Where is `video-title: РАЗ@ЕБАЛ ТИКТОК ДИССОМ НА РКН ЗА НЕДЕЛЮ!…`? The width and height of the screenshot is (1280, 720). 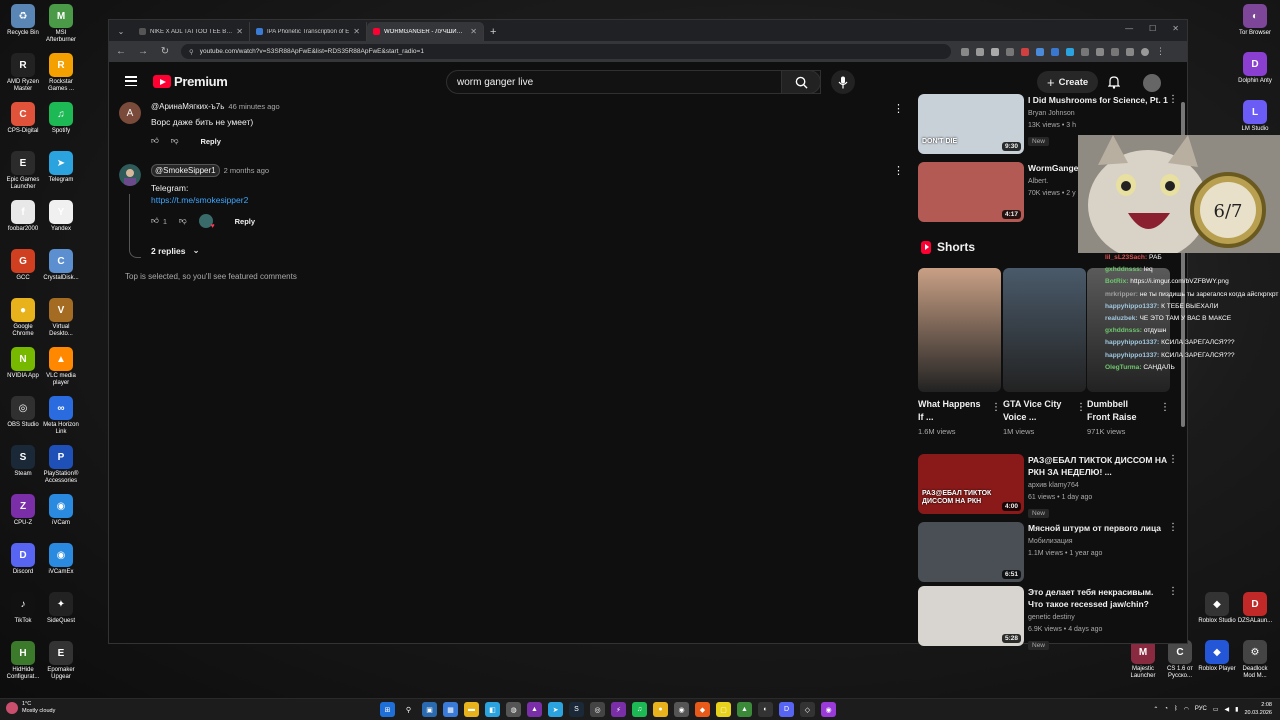 video-title: РАЗ@ЕБАЛ ТИКТОК ДИССОМ НА РКН ЗА НЕДЕЛЮ!… is located at coordinates (1098, 466).